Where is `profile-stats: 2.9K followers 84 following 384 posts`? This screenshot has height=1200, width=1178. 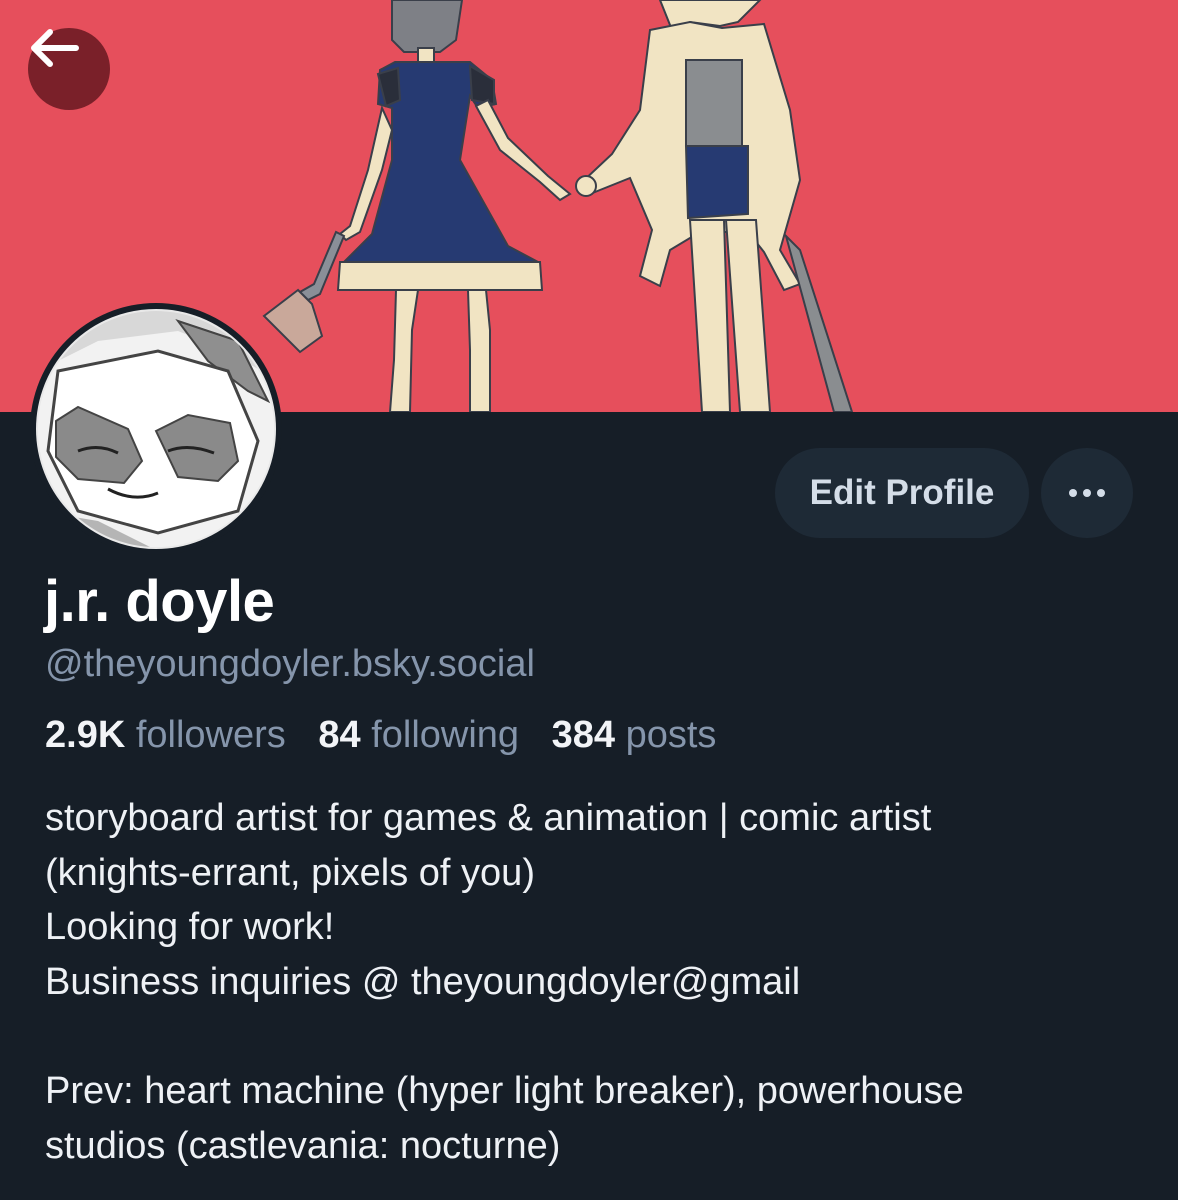 profile-stats: 2.9K followers 84 following 384 posts is located at coordinates (391, 735).